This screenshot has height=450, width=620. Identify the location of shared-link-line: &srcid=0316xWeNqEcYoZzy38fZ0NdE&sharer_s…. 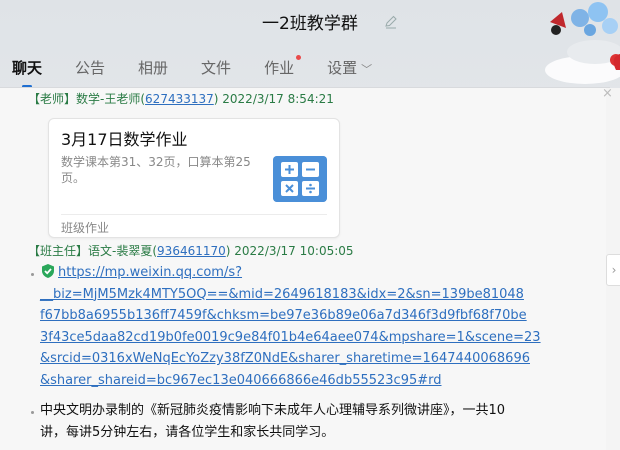
(285, 359).